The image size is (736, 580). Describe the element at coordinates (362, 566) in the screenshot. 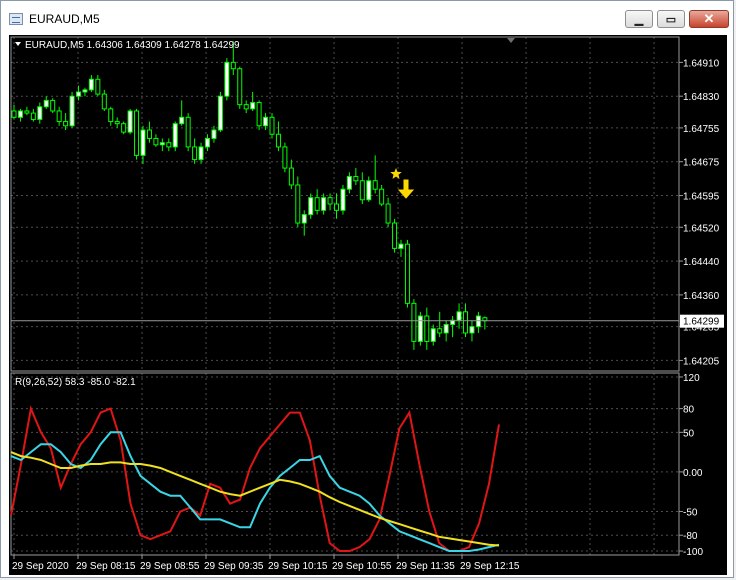

I see `time-tick-label: 29 Sep 10:55` at that location.